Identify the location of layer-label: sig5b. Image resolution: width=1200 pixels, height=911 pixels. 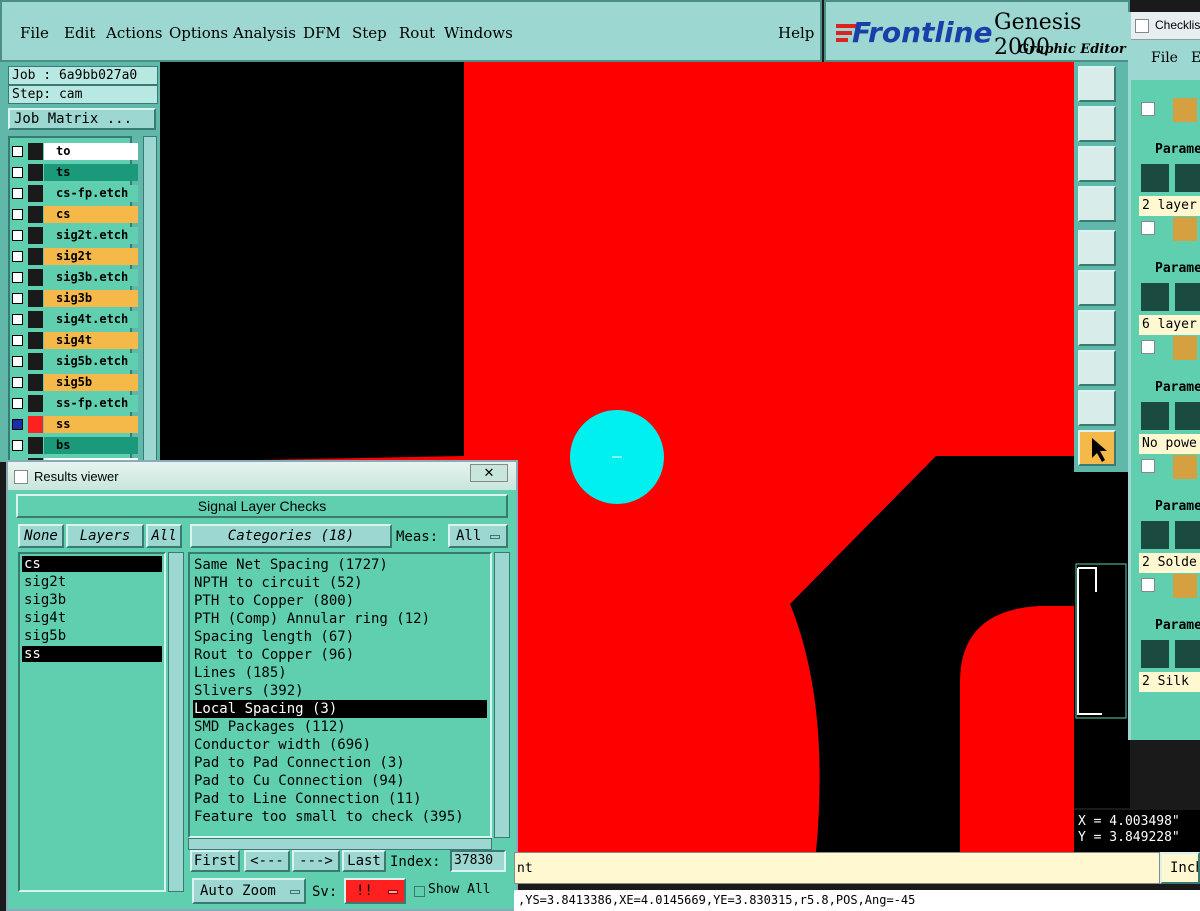
(91, 382).